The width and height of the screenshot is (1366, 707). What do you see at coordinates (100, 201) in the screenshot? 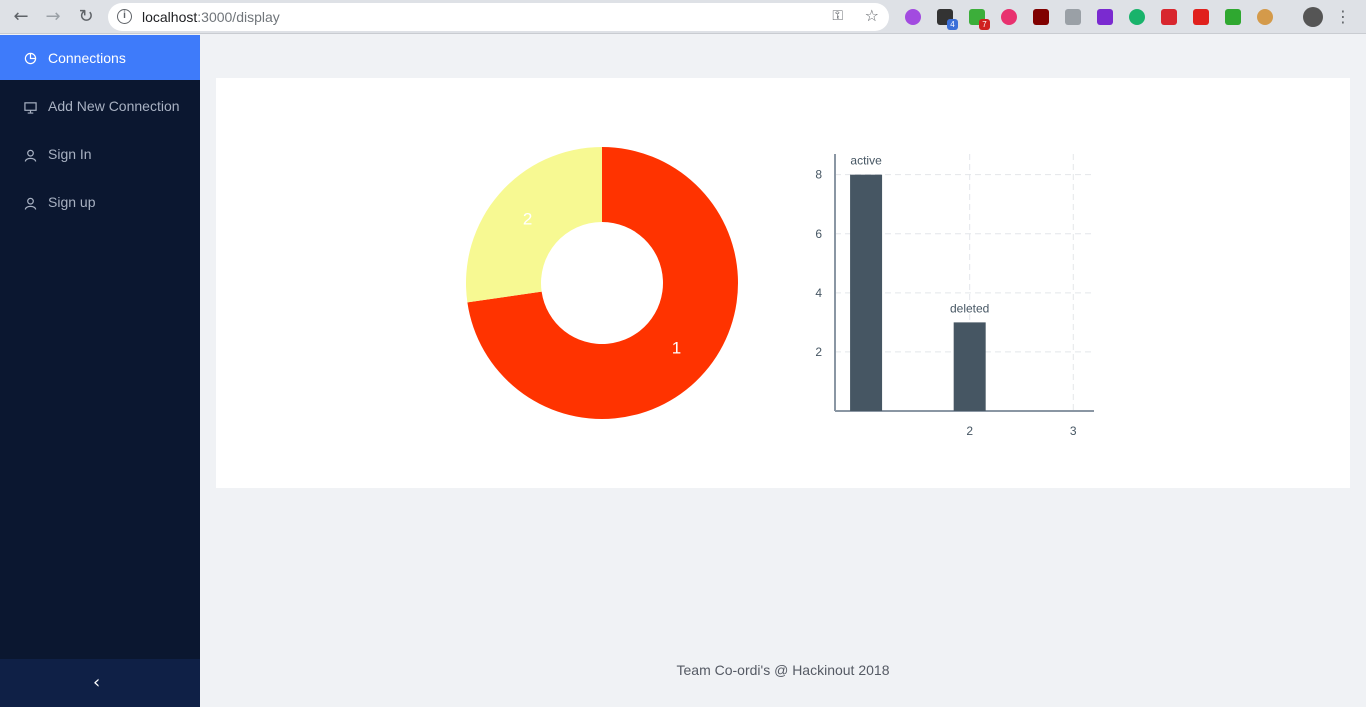
I see `sidebar-item-sign-up: Sign up` at bounding box center [100, 201].